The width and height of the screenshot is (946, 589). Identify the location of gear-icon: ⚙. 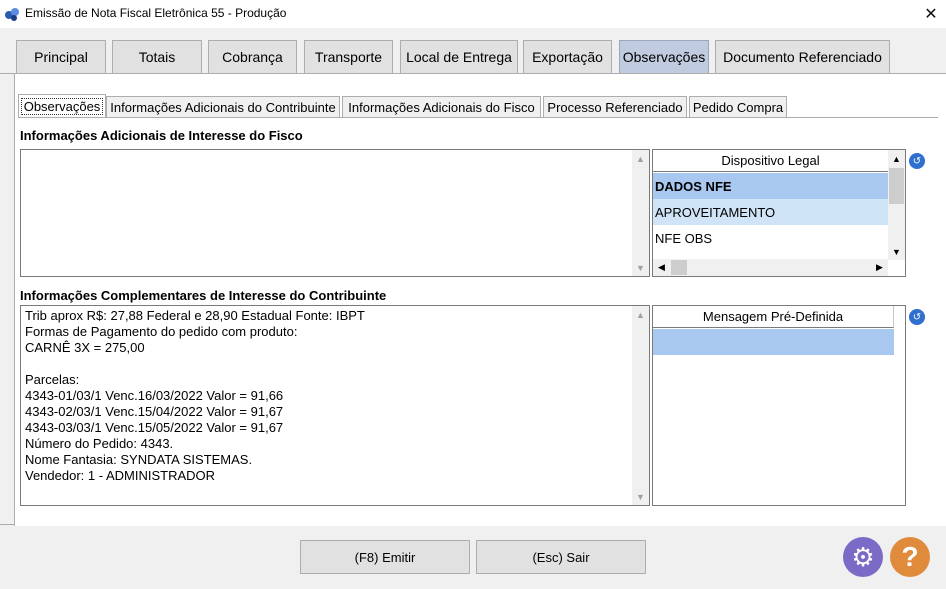
(863, 556).